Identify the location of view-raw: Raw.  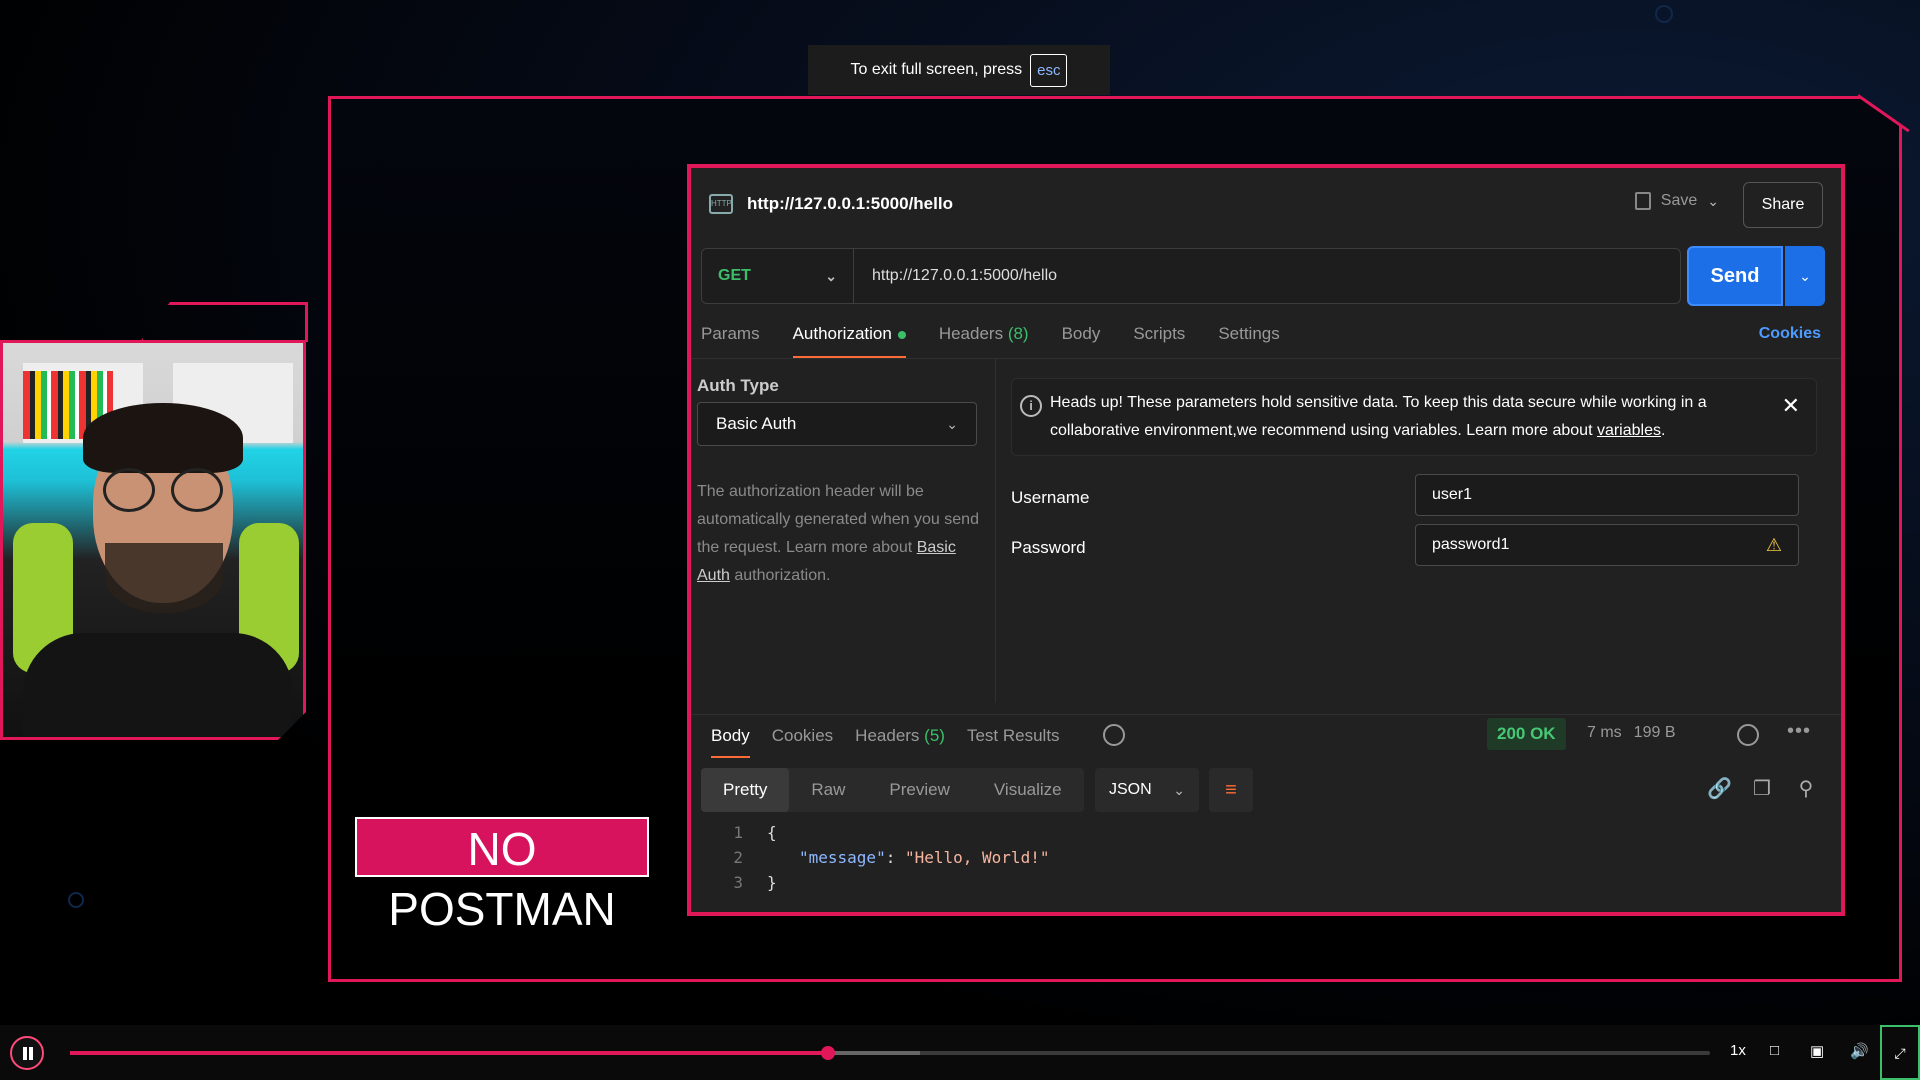
(828, 790).